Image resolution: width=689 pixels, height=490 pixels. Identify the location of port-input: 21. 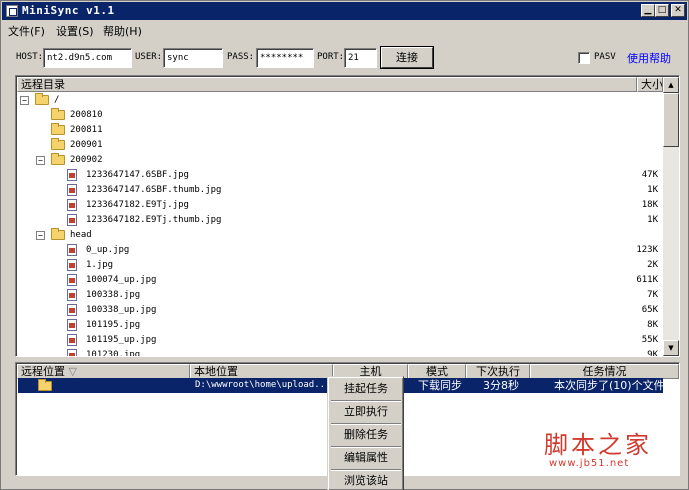
(360, 58).